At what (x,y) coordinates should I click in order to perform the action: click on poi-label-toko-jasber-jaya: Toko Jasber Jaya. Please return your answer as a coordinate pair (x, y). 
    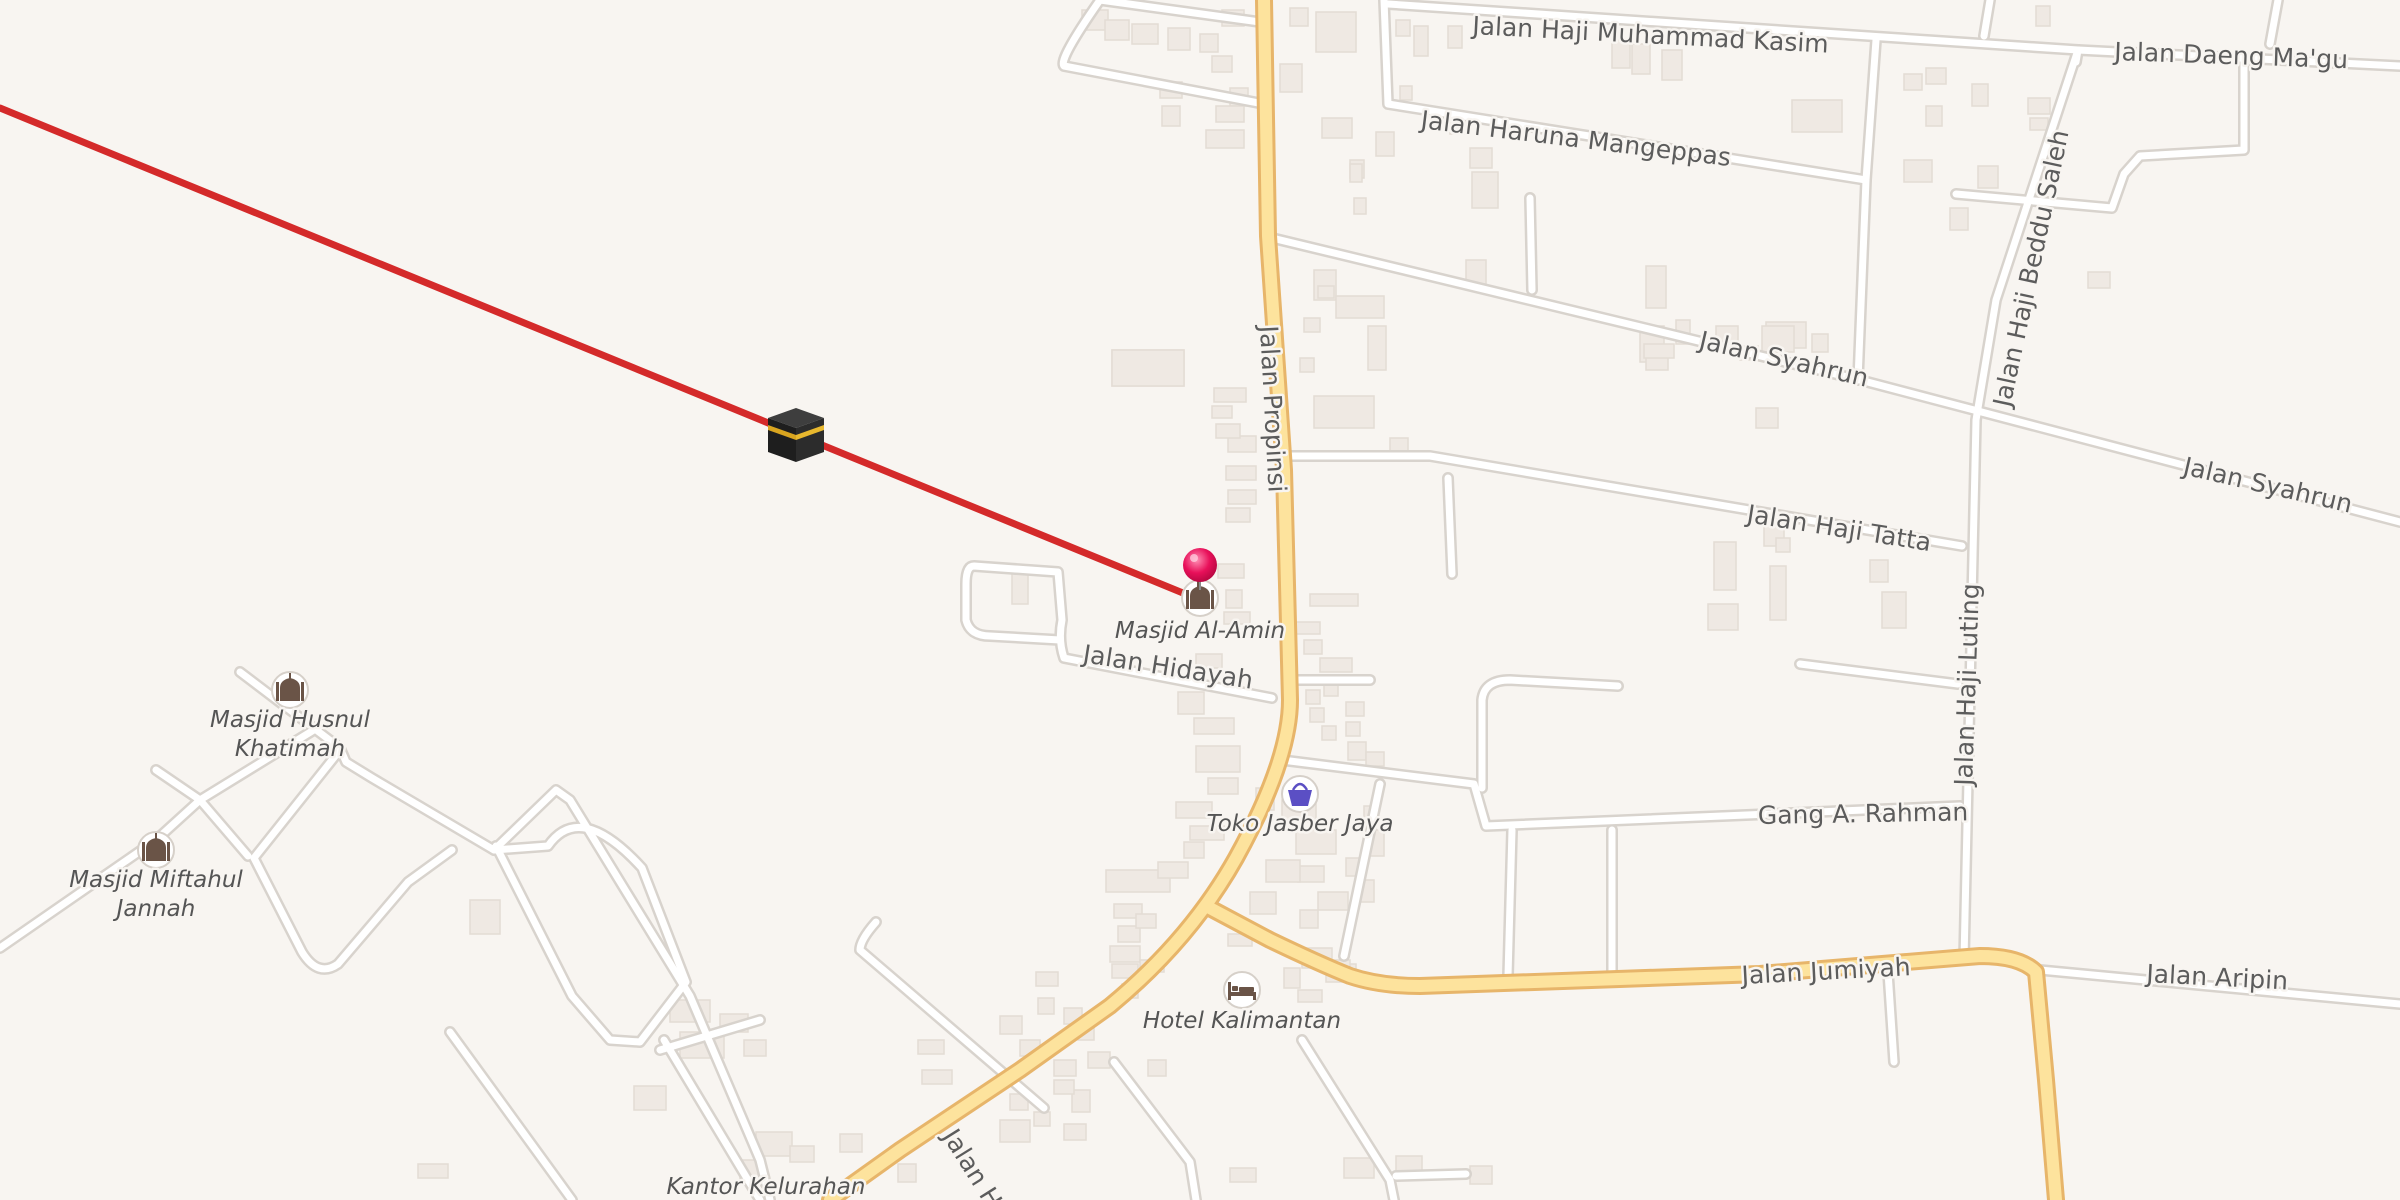
    Looking at the image, I should click on (1300, 824).